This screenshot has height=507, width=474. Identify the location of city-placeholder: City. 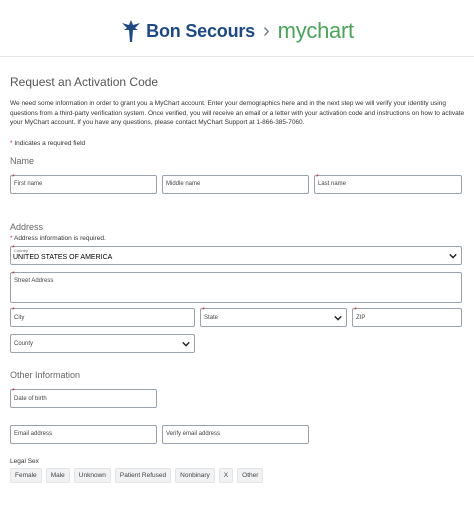
(19, 318).